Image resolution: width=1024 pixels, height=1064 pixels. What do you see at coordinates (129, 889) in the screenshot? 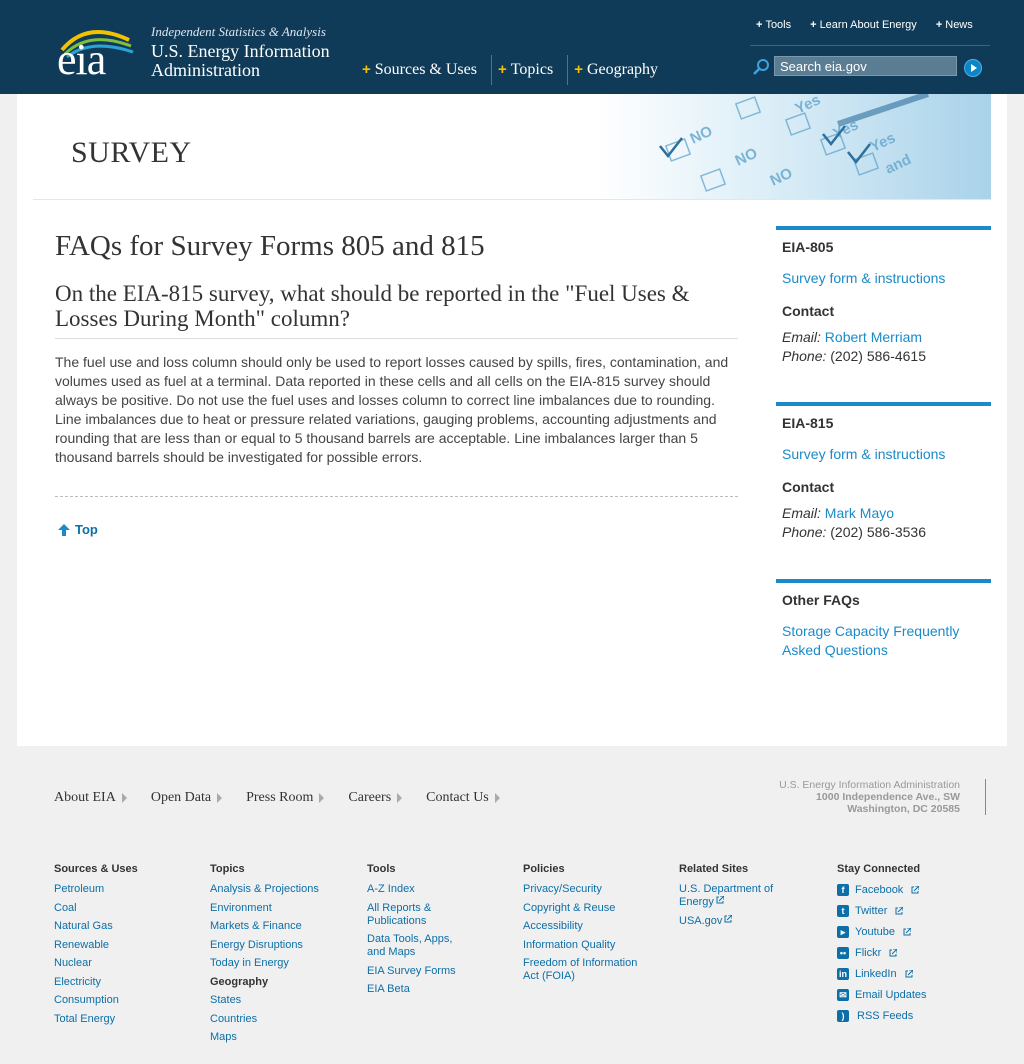
I see `footer-link: Petroleum` at bounding box center [129, 889].